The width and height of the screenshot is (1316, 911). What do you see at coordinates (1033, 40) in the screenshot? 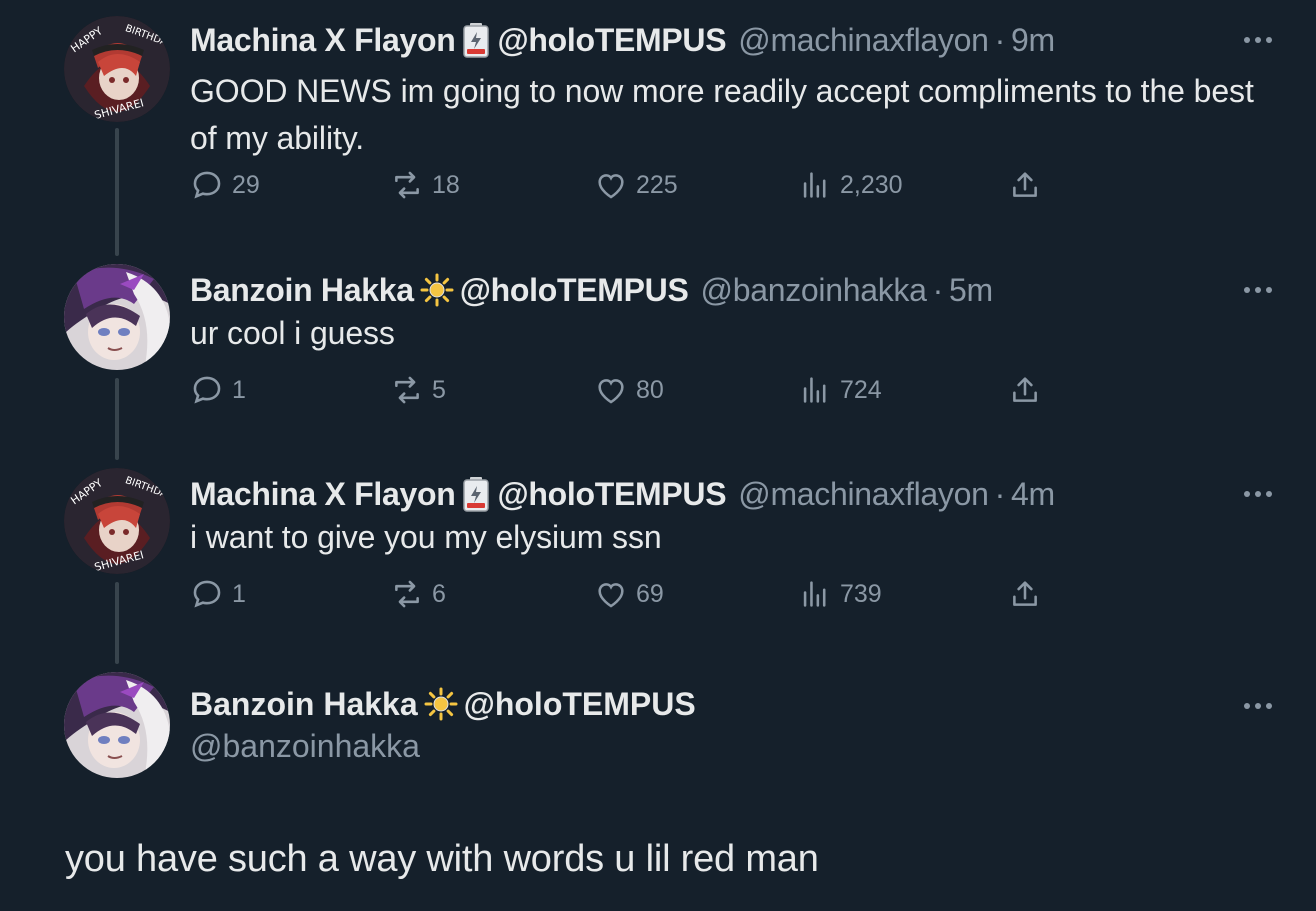
I see `timestamp: 9m` at bounding box center [1033, 40].